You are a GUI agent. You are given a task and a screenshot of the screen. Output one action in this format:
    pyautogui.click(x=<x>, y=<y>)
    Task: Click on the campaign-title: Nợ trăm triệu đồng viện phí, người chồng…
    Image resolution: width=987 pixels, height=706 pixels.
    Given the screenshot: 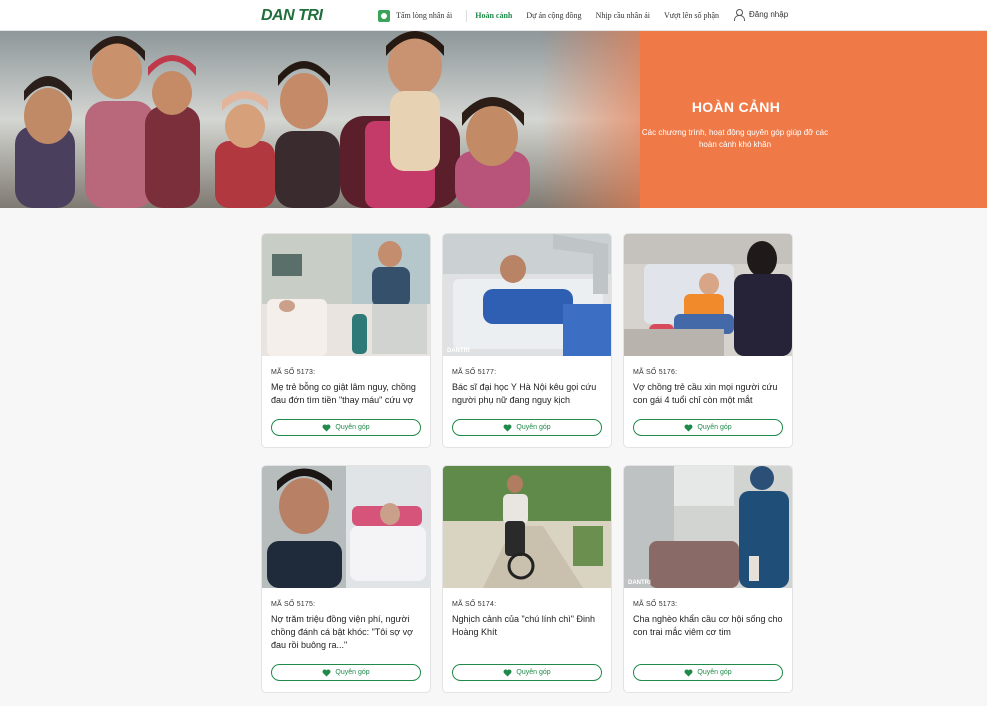 What is the action you would take?
    pyautogui.click(x=347, y=632)
    